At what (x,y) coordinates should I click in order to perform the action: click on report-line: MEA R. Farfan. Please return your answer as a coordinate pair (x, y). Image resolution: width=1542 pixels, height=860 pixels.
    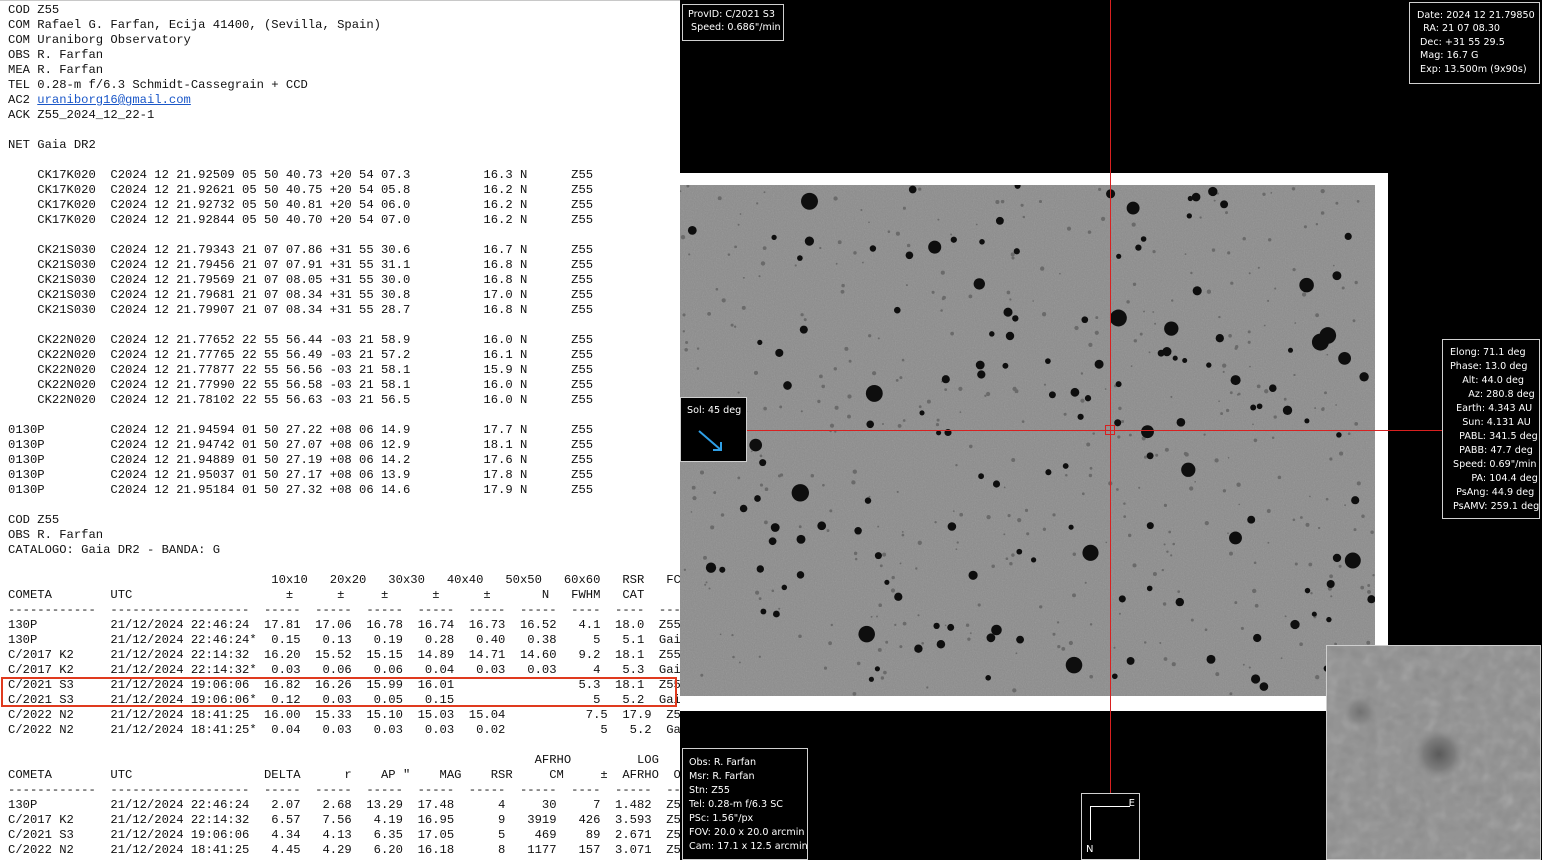
    Looking at the image, I should click on (56, 70).